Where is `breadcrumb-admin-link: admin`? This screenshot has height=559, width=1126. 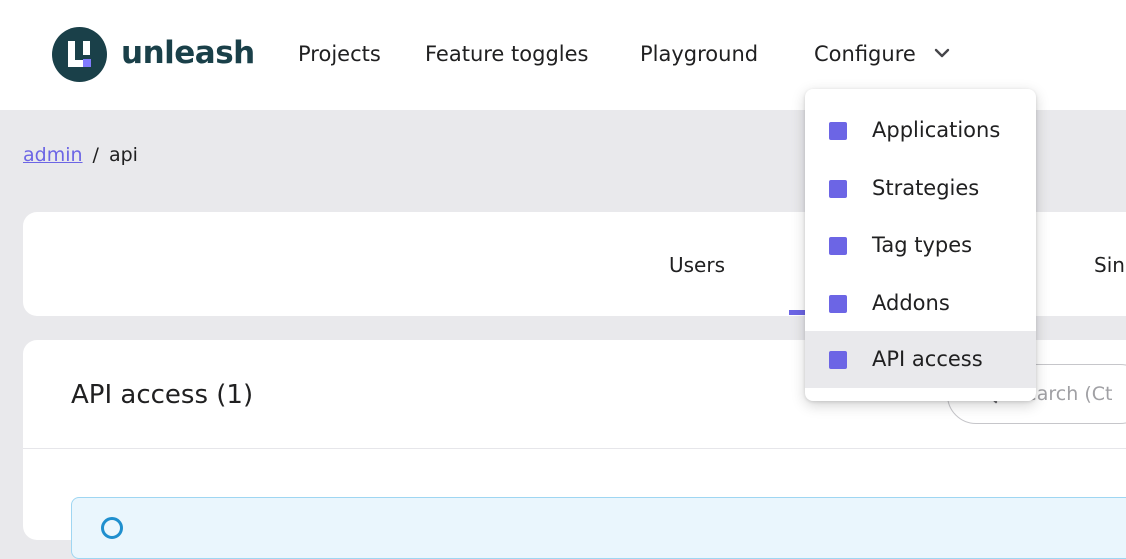 breadcrumb-admin-link: admin is located at coordinates (53, 155).